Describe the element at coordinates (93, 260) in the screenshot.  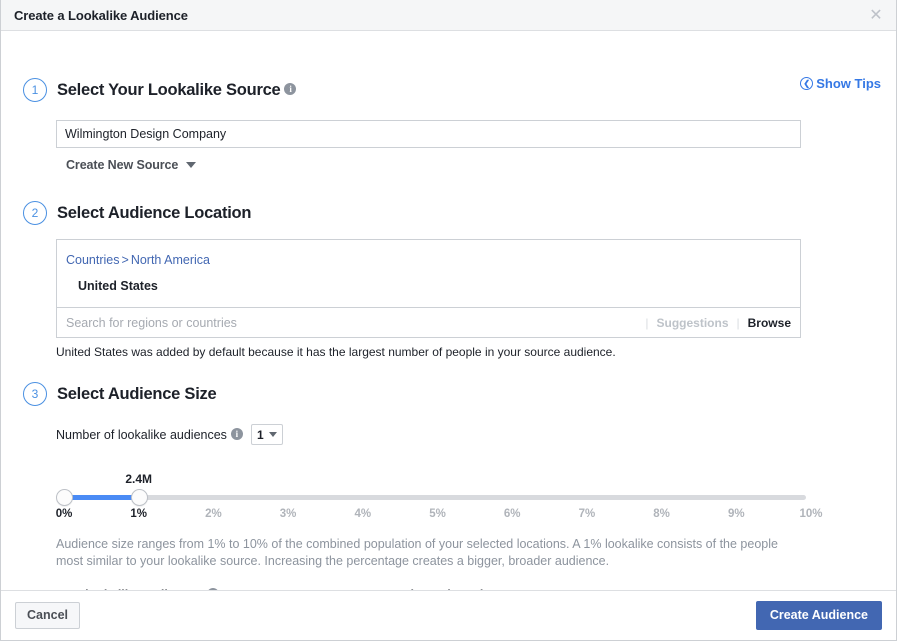
I see `breadcrumb-countries: Countries` at that location.